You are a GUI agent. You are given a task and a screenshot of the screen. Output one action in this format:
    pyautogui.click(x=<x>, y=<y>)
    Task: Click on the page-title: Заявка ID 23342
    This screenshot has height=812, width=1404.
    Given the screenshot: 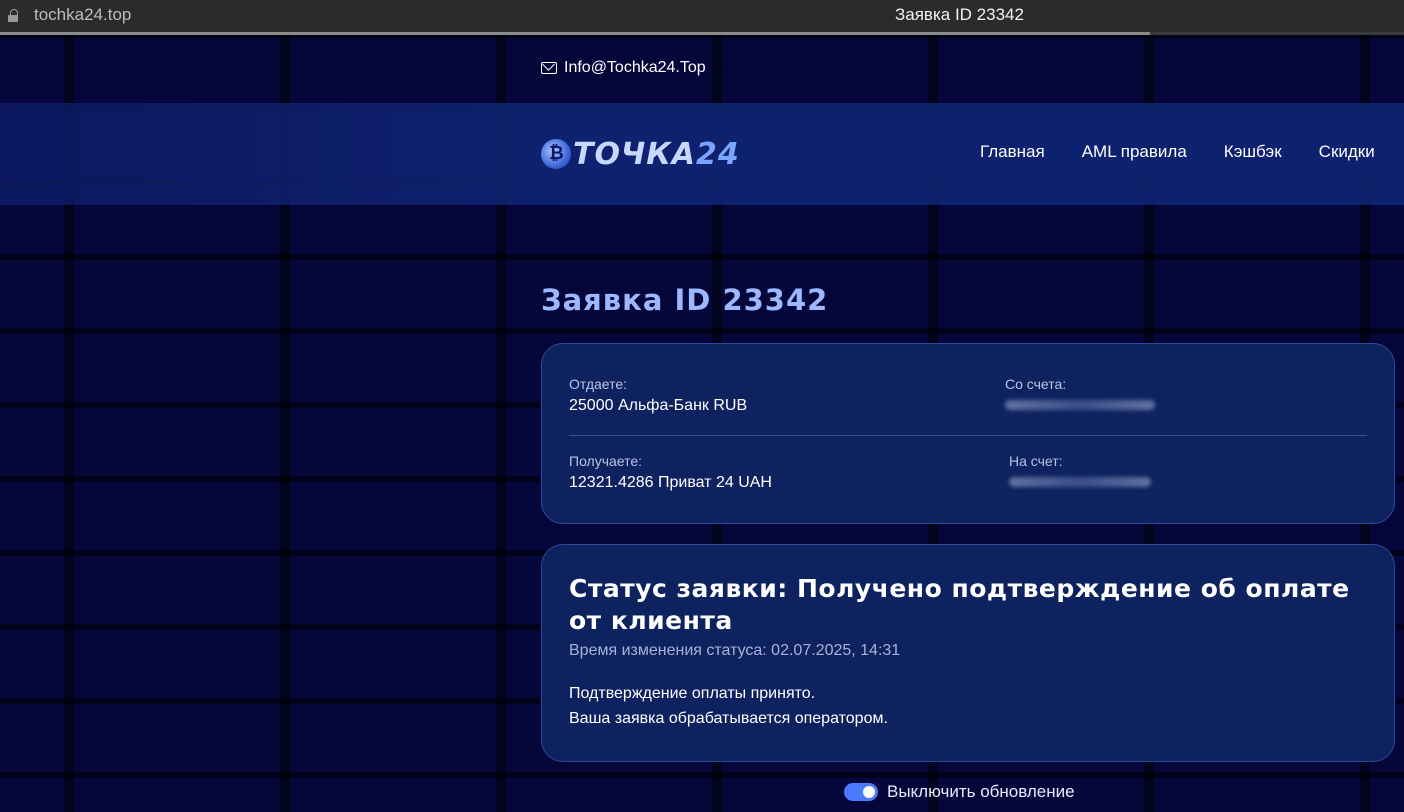 What is the action you would take?
    pyautogui.click(x=685, y=300)
    